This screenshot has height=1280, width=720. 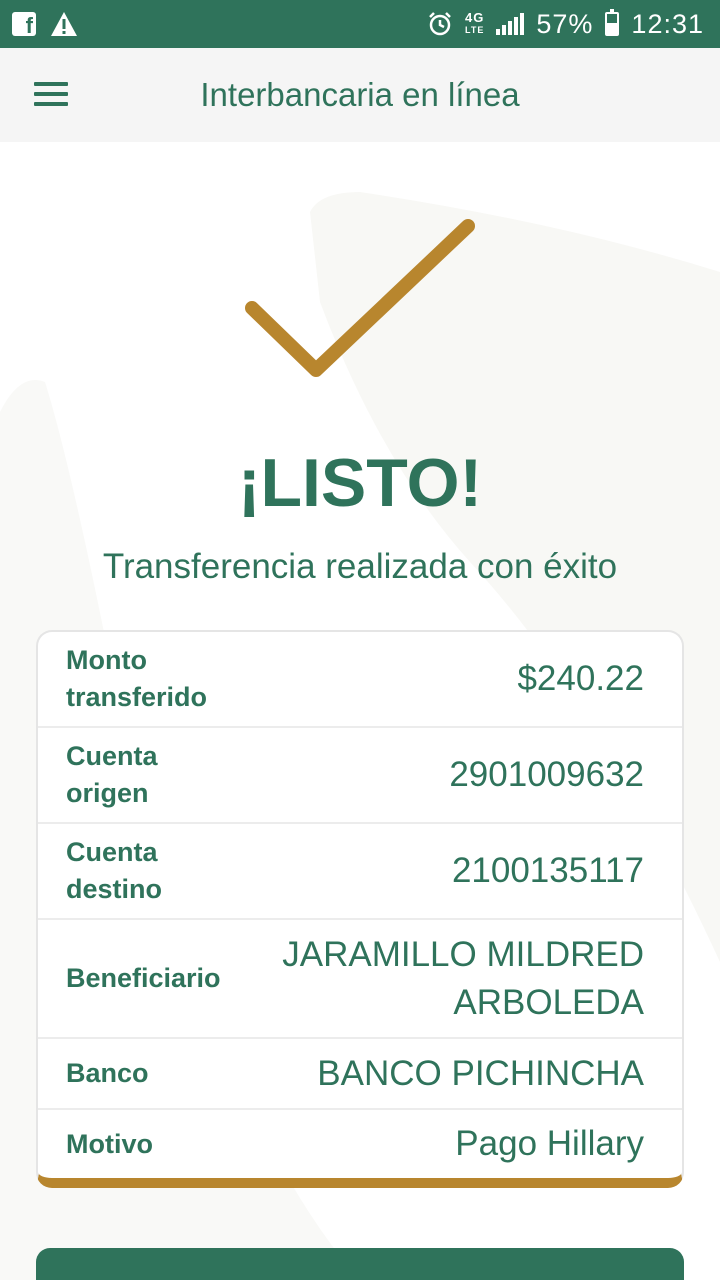 What do you see at coordinates (547, 870) in the screenshot?
I see `summary-row-value: 2100135117` at bounding box center [547, 870].